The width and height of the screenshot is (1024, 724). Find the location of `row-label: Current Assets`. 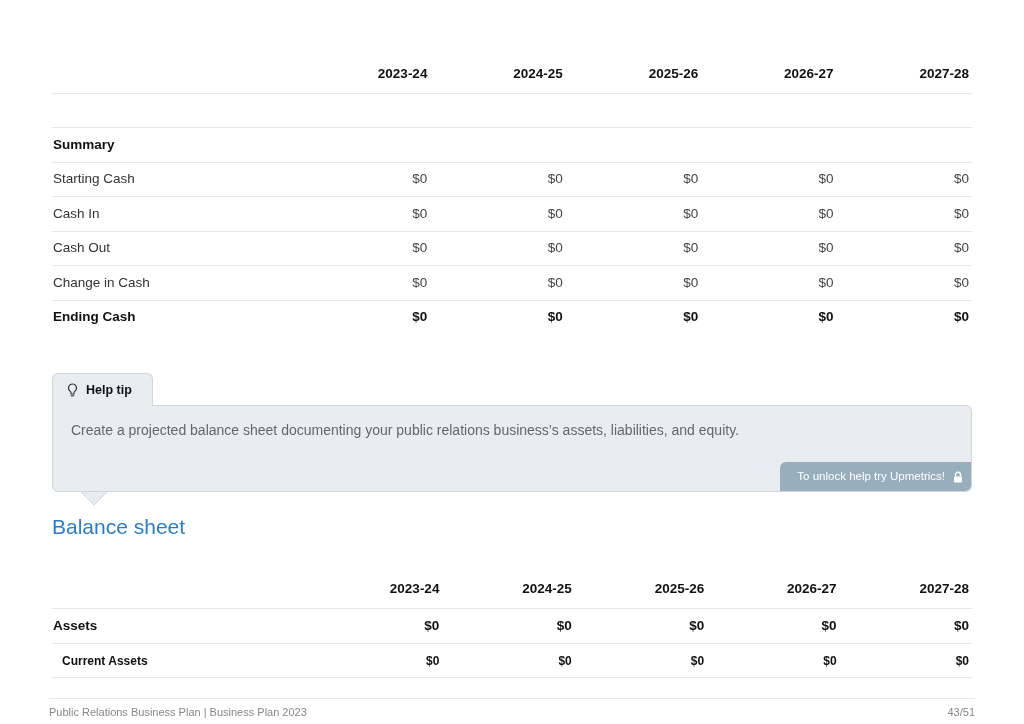

row-label: Current Assets is located at coordinates (105, 660).